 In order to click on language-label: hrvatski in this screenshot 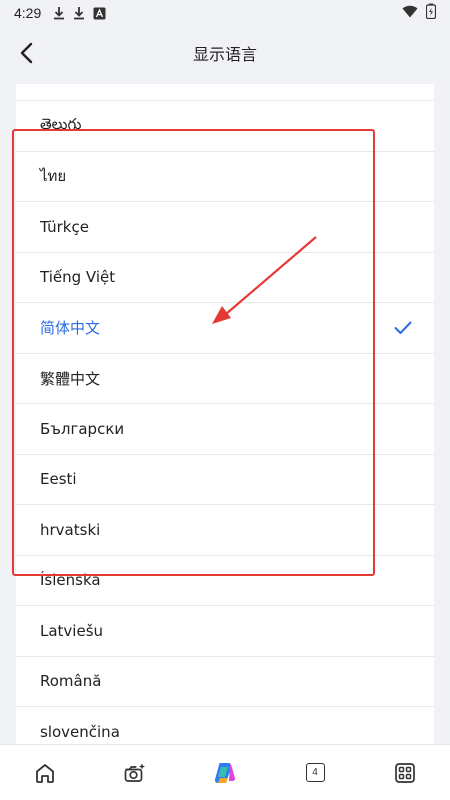, I will do `click(70, 529)`.